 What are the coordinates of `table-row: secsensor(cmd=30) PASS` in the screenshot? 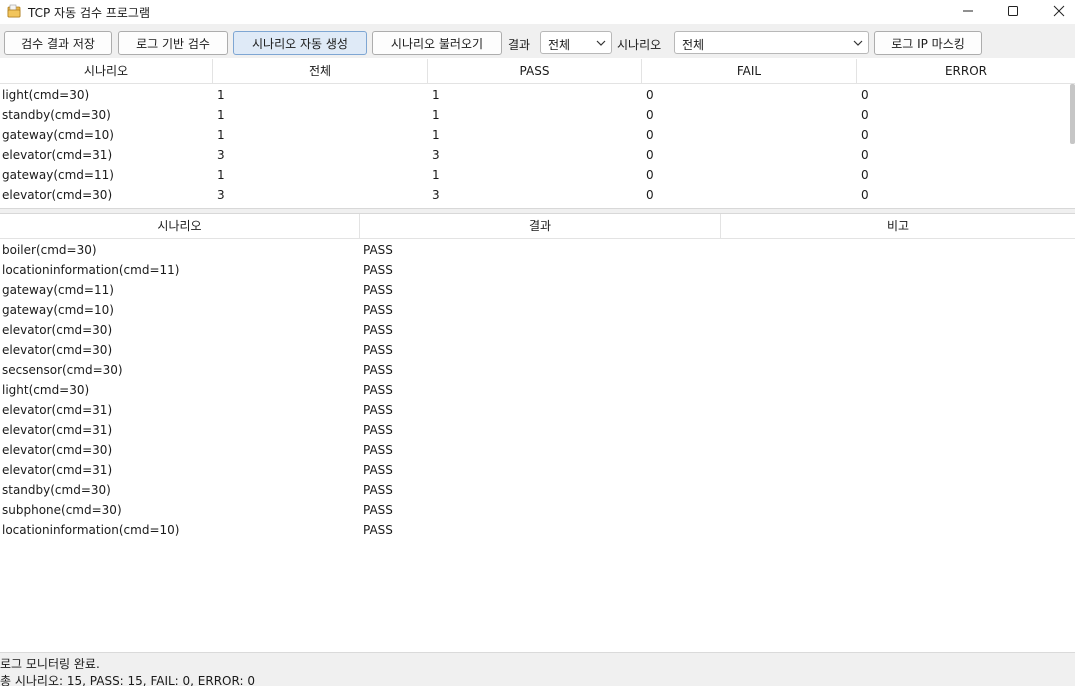 It's located at (537, 370).